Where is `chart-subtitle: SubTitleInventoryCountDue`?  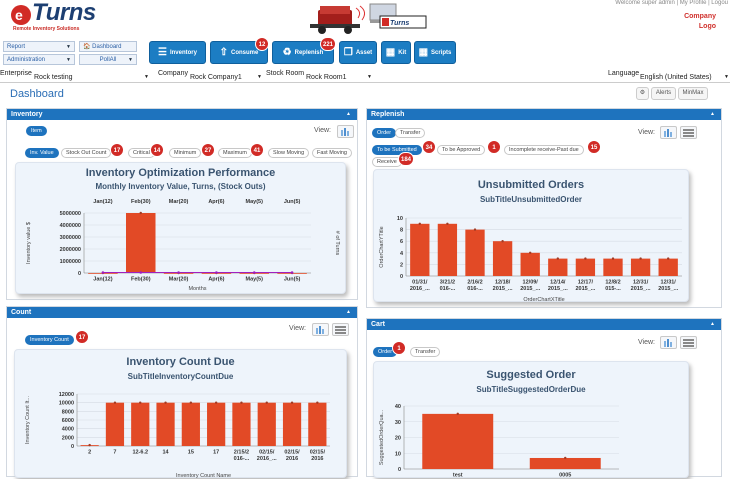
chart-subtitle: SubTitleInventoryCountDue is located at coordinates (180, 376).